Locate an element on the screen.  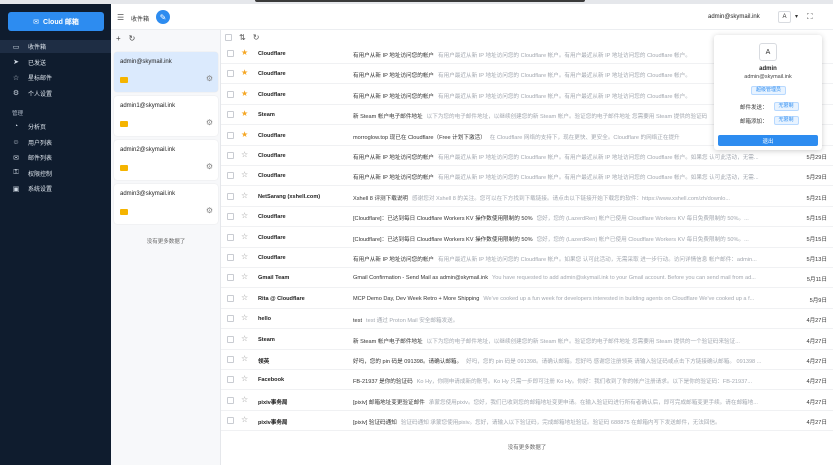
user-avatar: A is located at coordinates (784, 17).